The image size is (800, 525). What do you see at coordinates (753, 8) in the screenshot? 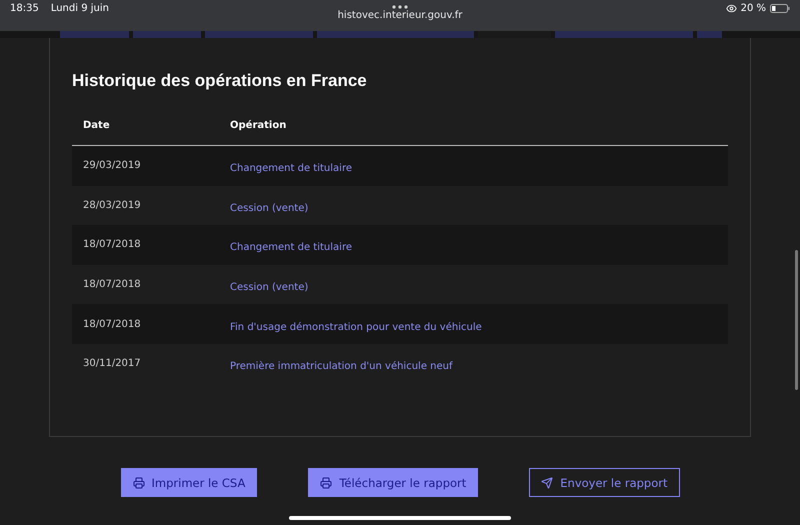
I see `battery-level: 20 %` at bounding box center [753, 8].